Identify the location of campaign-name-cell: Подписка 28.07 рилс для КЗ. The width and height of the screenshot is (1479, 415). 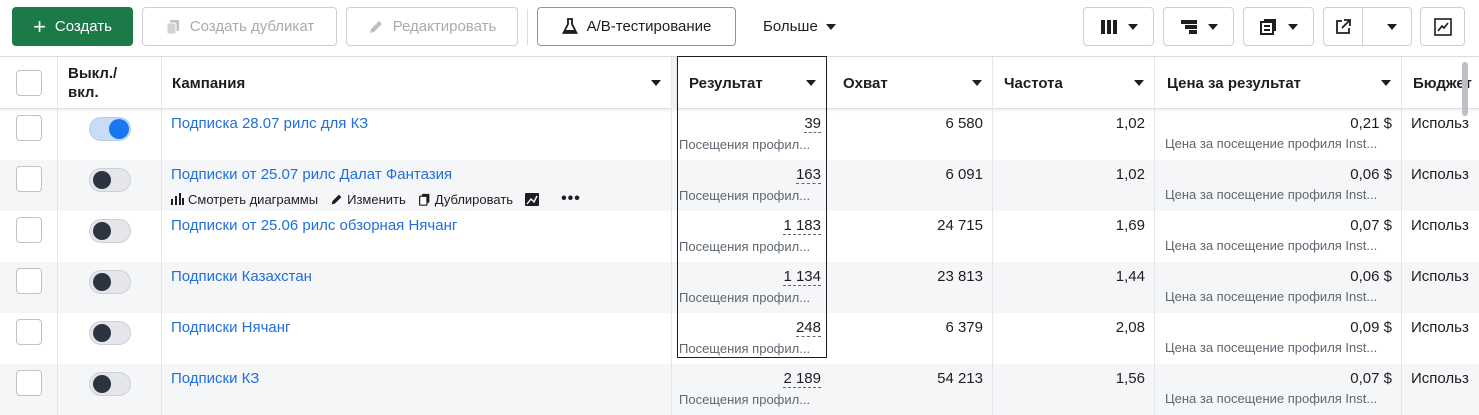
(417, 134).